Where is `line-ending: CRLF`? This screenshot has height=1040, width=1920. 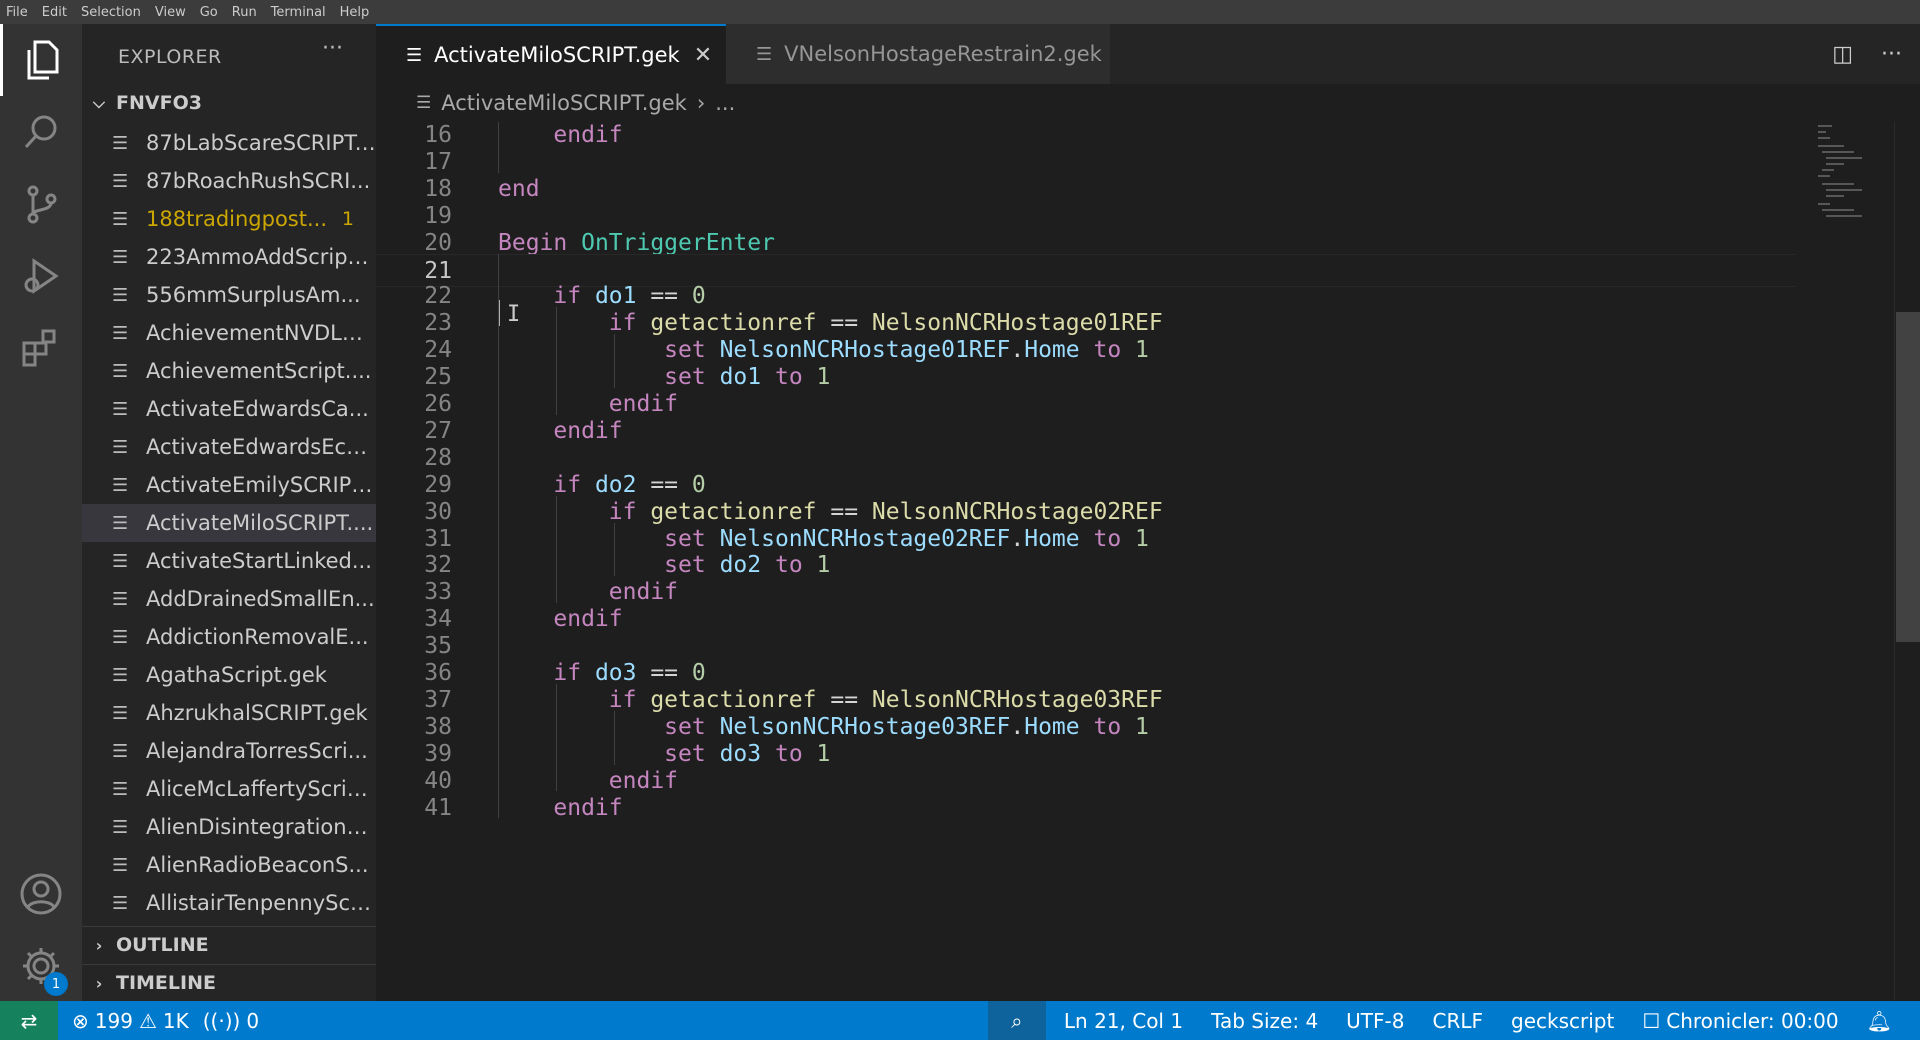 line-ending: CRLF is located at coordinates (1457, 1021).